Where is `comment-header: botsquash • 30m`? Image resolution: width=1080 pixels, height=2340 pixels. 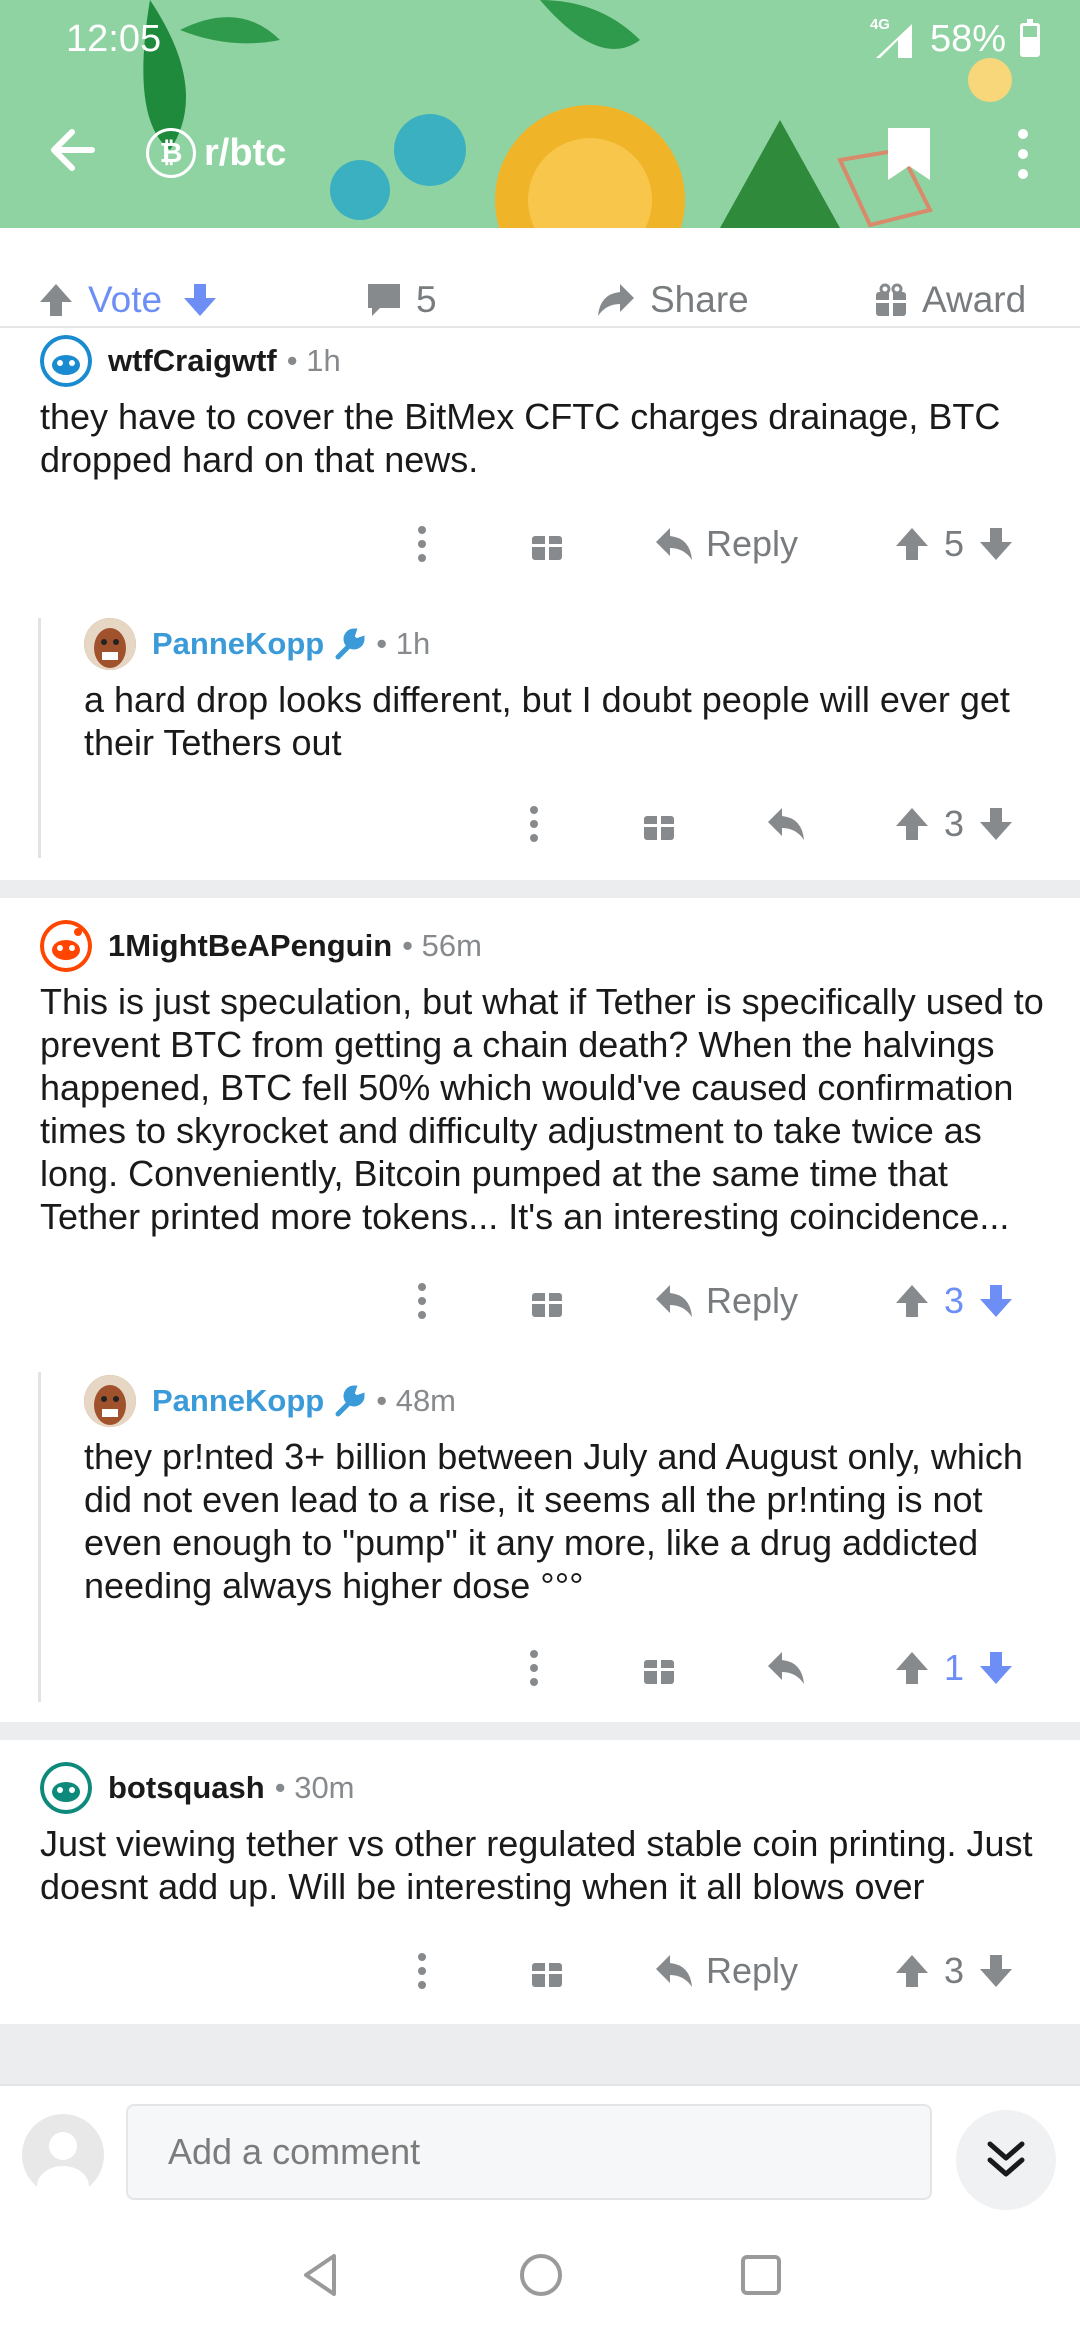 comment-header: botsquash • 30m is located at coordinates (545, 1788).